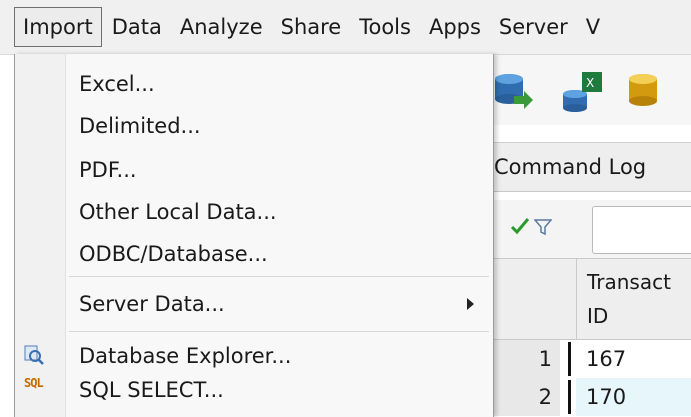 The height and width of the screenshot is (417, 691). Describe the element at coordinates (633, 359) in the screenshot. I see `cell-transaction-id: 167` at that location.